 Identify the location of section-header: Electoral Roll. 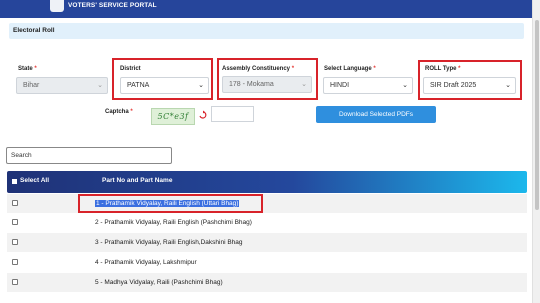
(266, 31).